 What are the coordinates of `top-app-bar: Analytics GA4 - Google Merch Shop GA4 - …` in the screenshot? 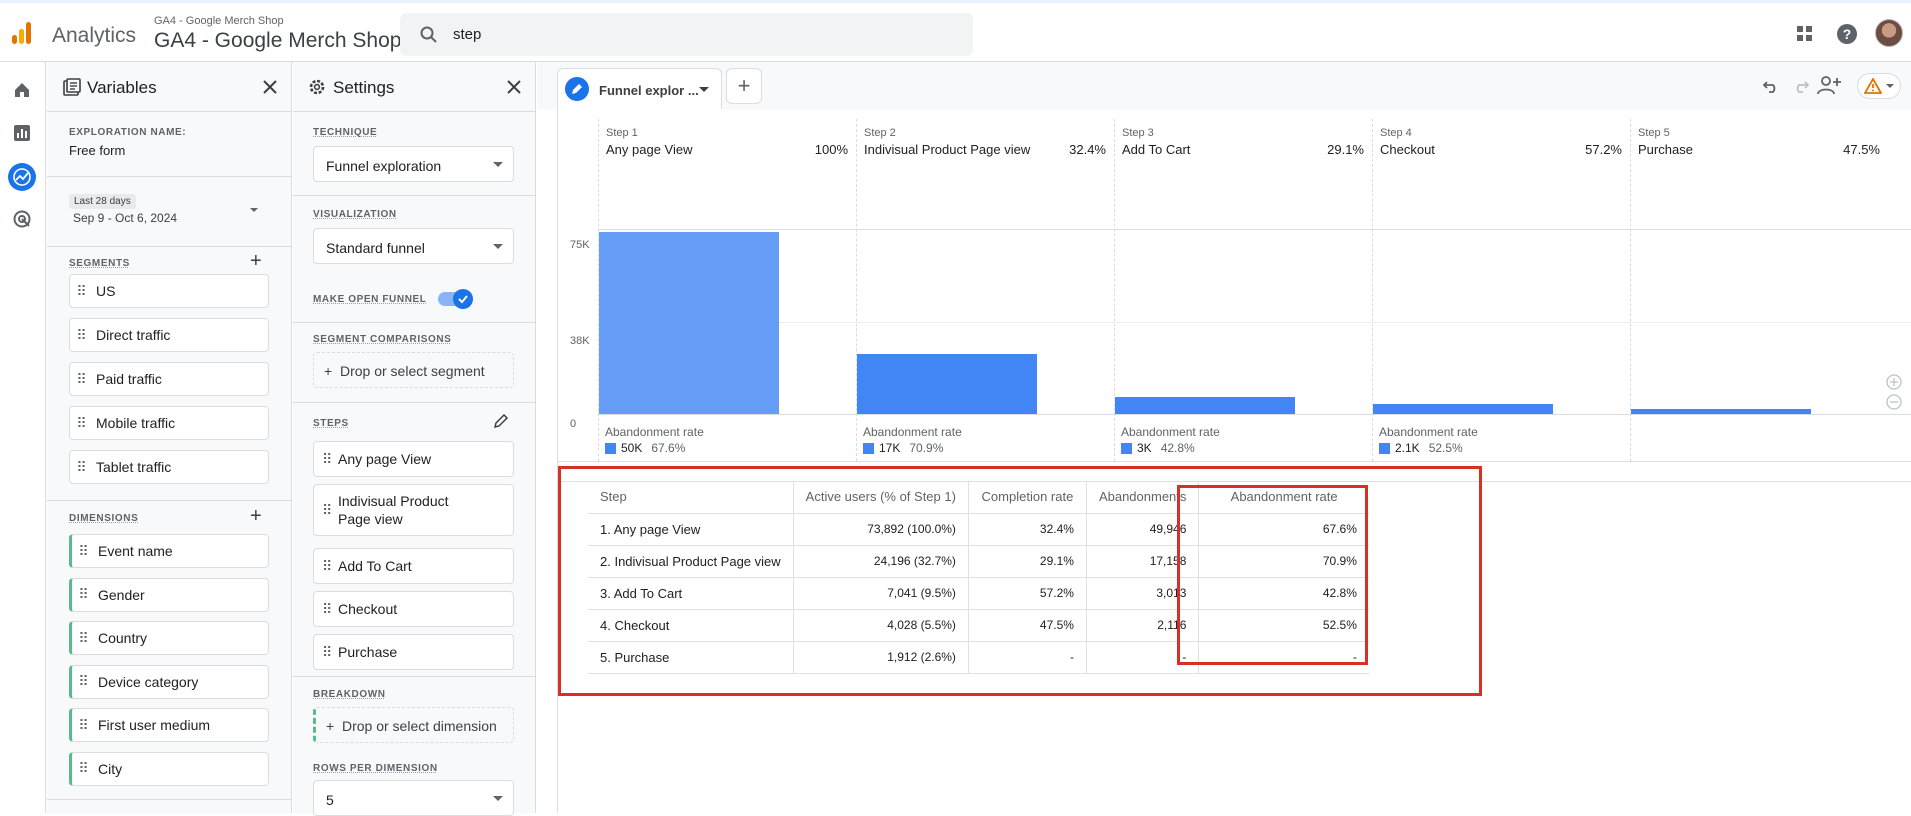 It's located at (955, 31).